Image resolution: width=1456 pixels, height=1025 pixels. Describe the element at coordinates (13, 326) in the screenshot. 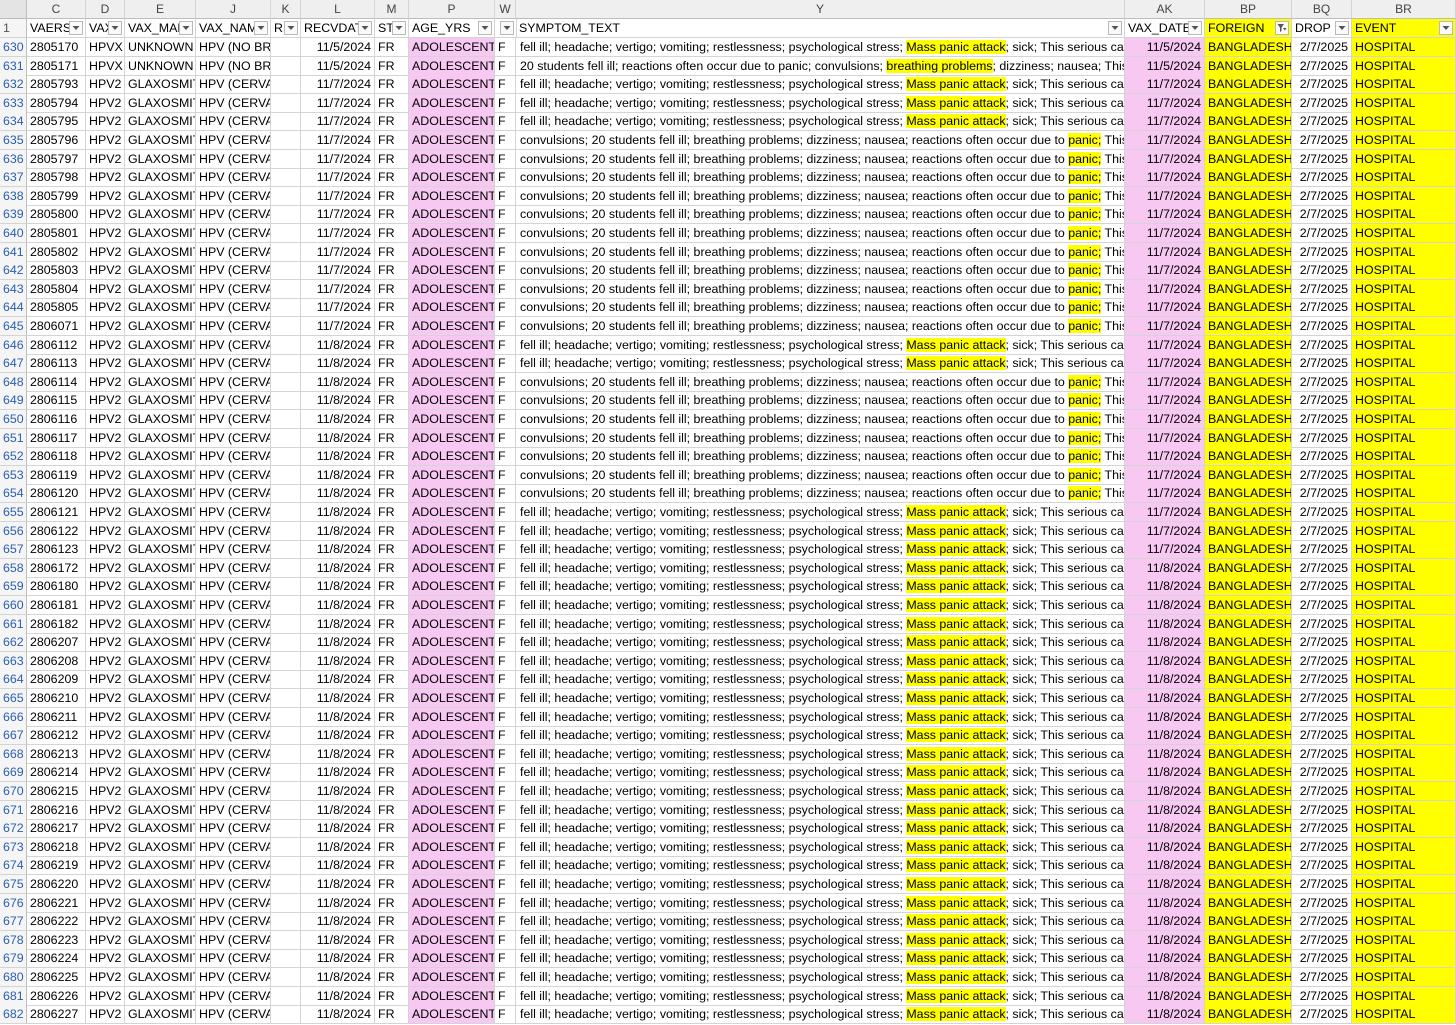

I see `row-number: 645` at that location.